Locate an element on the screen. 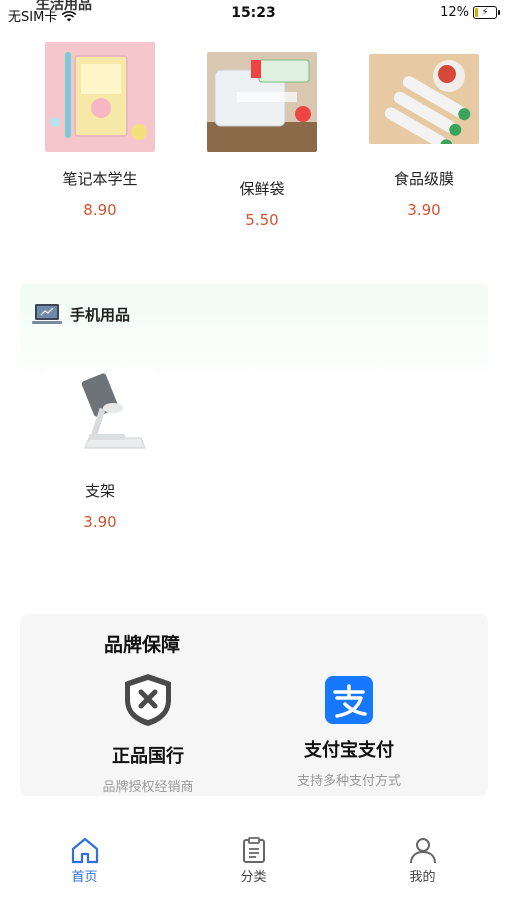  tab-home: 首页 is located at coordinates (84, 865).